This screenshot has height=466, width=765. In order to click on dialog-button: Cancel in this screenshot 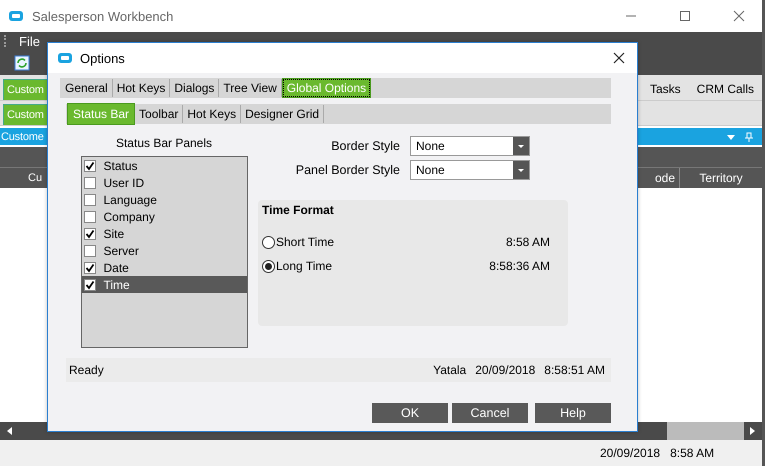, I will do `click(490, 413)`.